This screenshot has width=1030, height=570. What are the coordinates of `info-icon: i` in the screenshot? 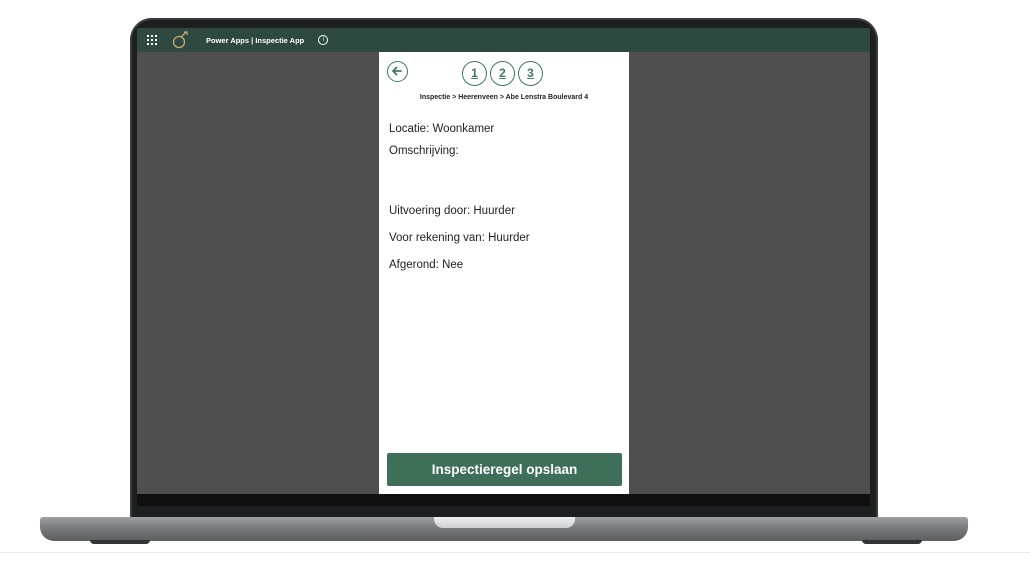 It's located at (323, 40).